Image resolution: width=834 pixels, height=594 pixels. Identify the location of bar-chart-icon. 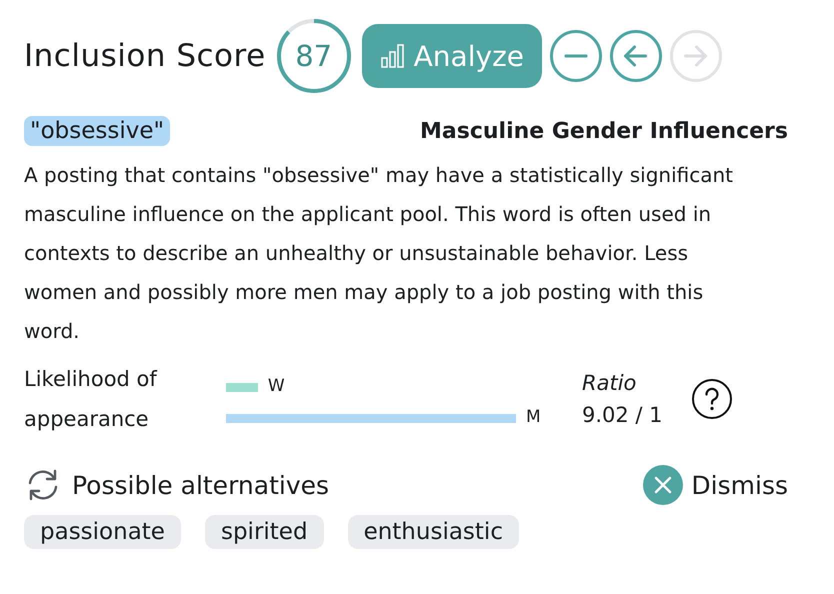
(393, 56).